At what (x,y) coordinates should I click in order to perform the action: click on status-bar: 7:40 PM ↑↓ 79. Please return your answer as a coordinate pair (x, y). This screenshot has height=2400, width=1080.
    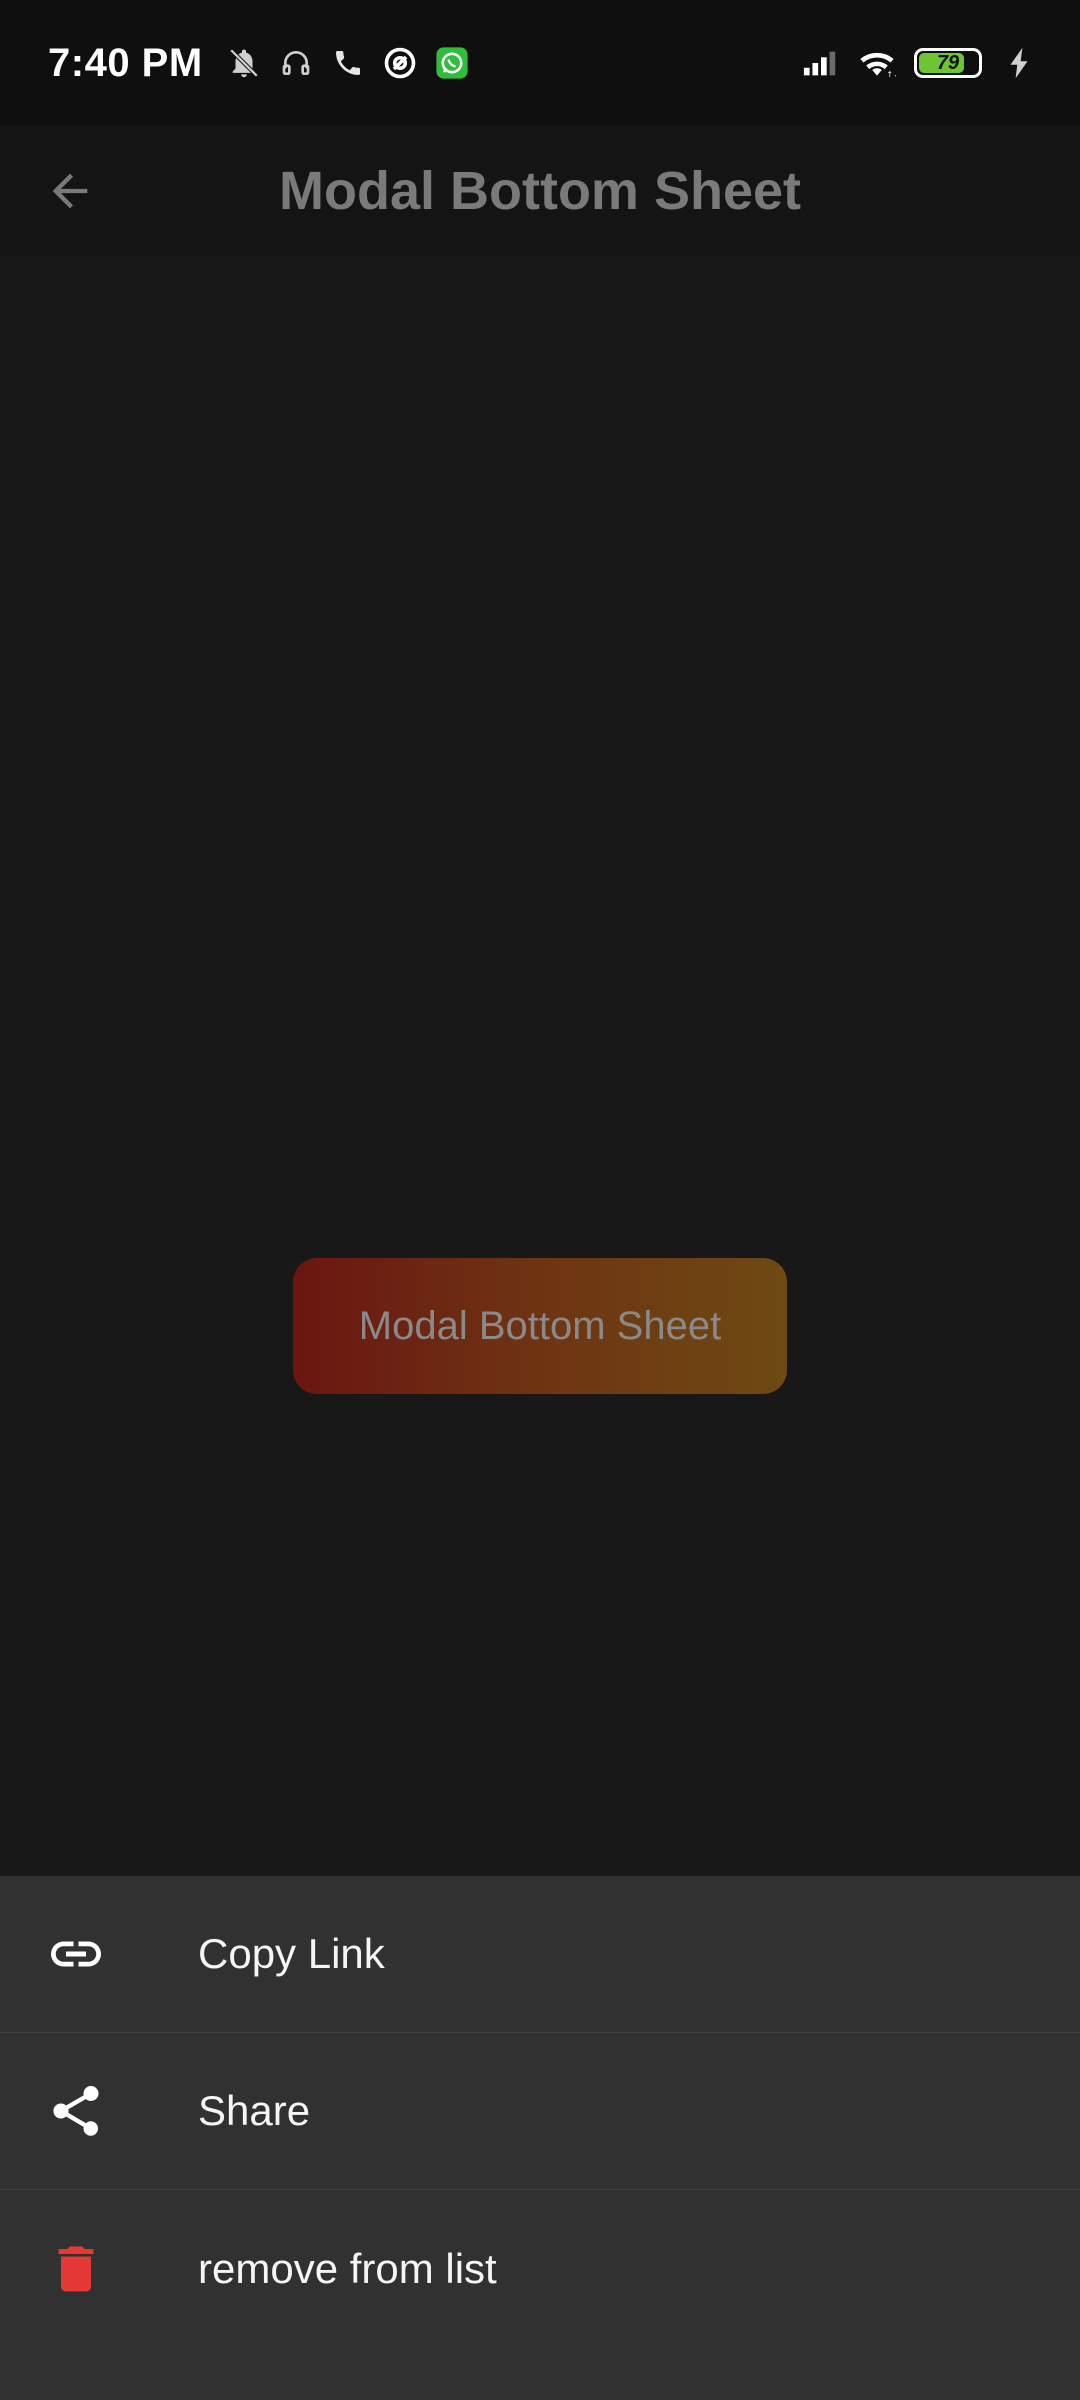
    Looking at the image, I should click on (540, 63).